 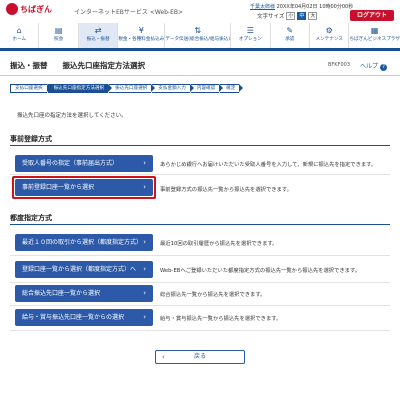 What do you see at coordinates (163, 357) in the screenshot?
I see `chevron-left-icon: ‹` at bounding box center [163, 357].